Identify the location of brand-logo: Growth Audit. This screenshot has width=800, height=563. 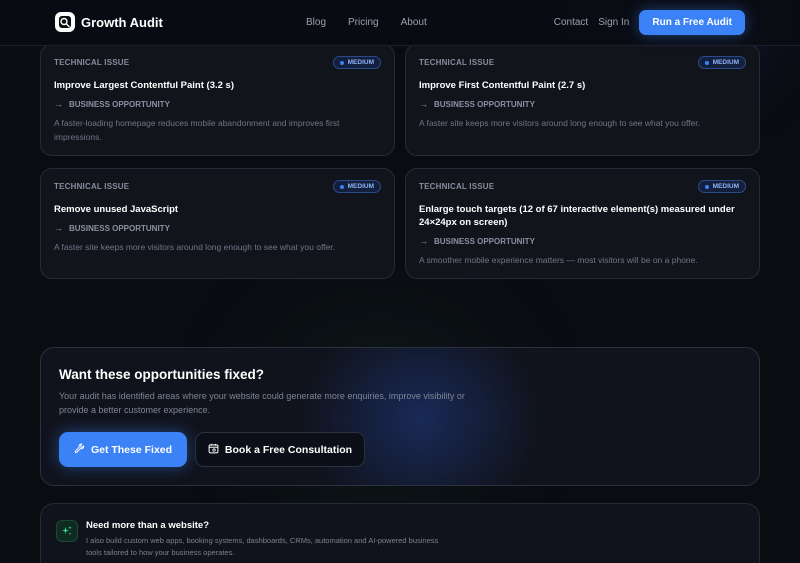
(109, 22).